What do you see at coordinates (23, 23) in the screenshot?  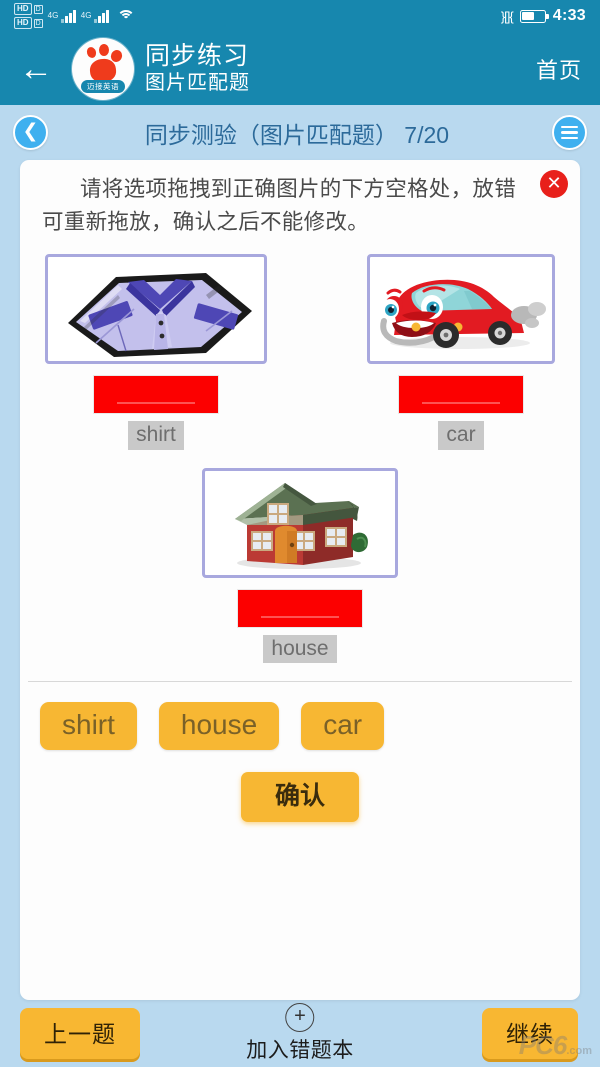 I see `hd-icon-2: HD` at bounding box center [23, 23].